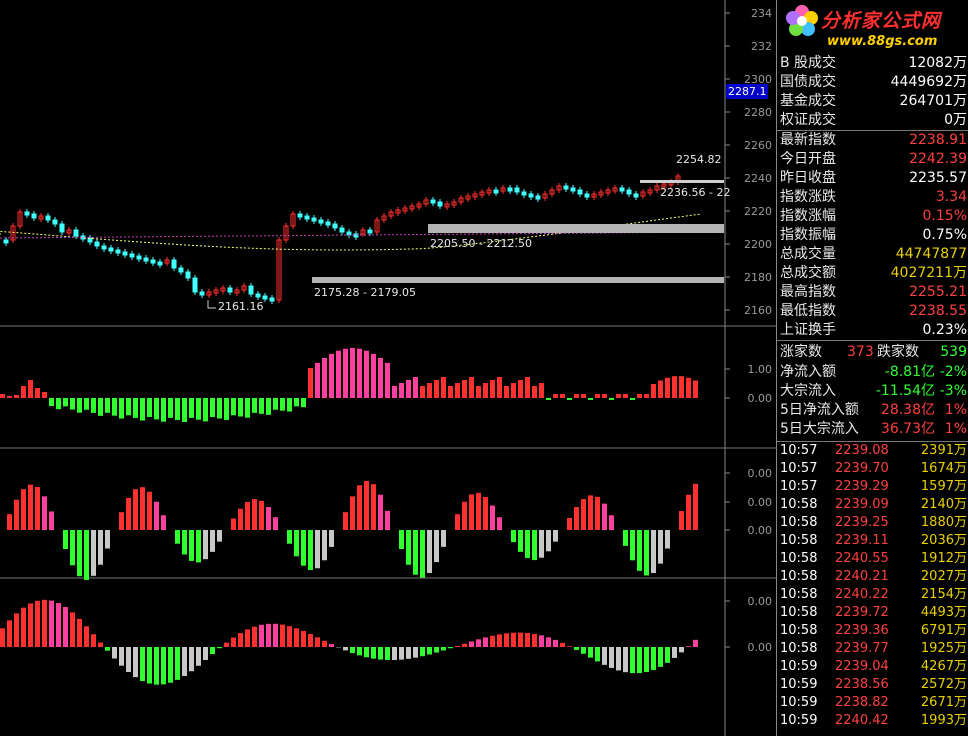 This screenshot has width=968, height=736. I want to click on tick-row: 10:58 2240.55 1912万, so click(872, 559).